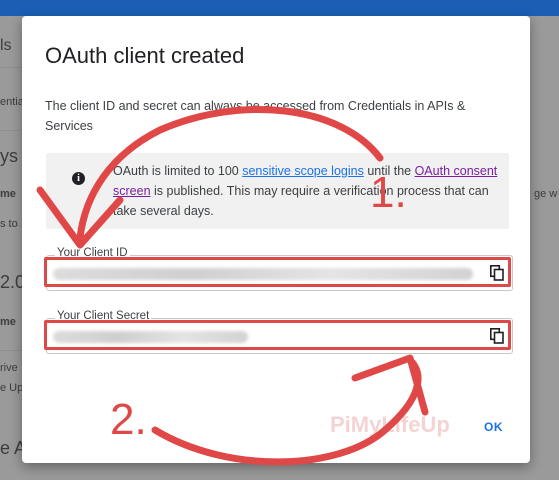 The width and height of the screenshot is (559, 480). What do you see at coordinates (303, 171) in the screenshot?
I see `sensitive-scope-link: sensitive scope logins` at bounding box center [303, 171].